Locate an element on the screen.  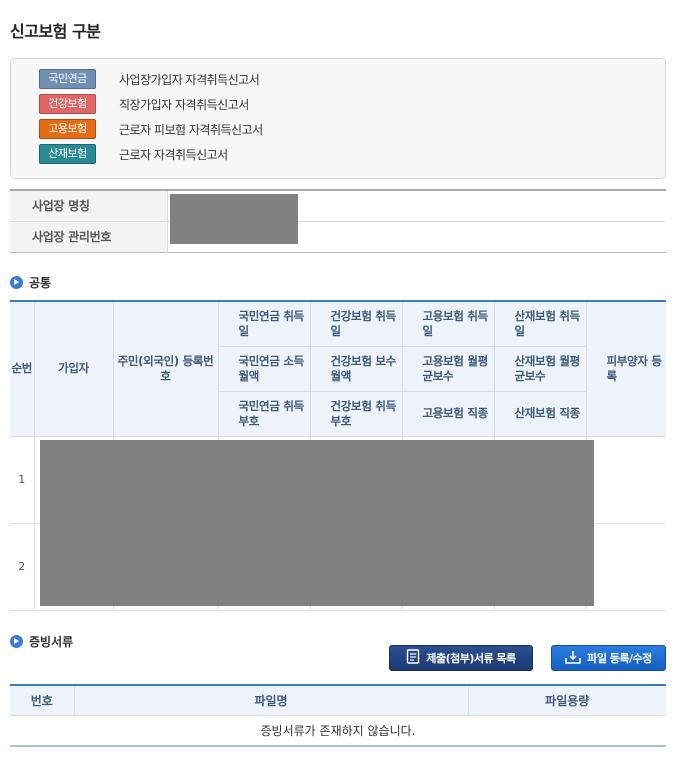
pension-desc: 사업장가입자 자격취득신고서 is located at coordinates (189, 79).